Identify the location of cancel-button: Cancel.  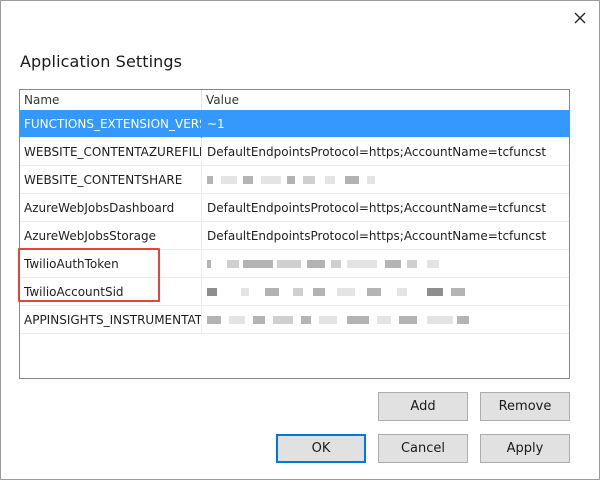
(423, 448).